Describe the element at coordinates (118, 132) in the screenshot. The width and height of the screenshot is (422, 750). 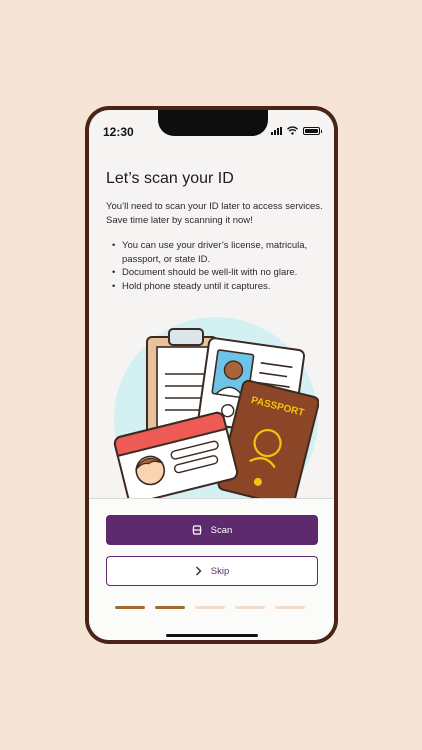
I see `status-time: 12:30` at that location.